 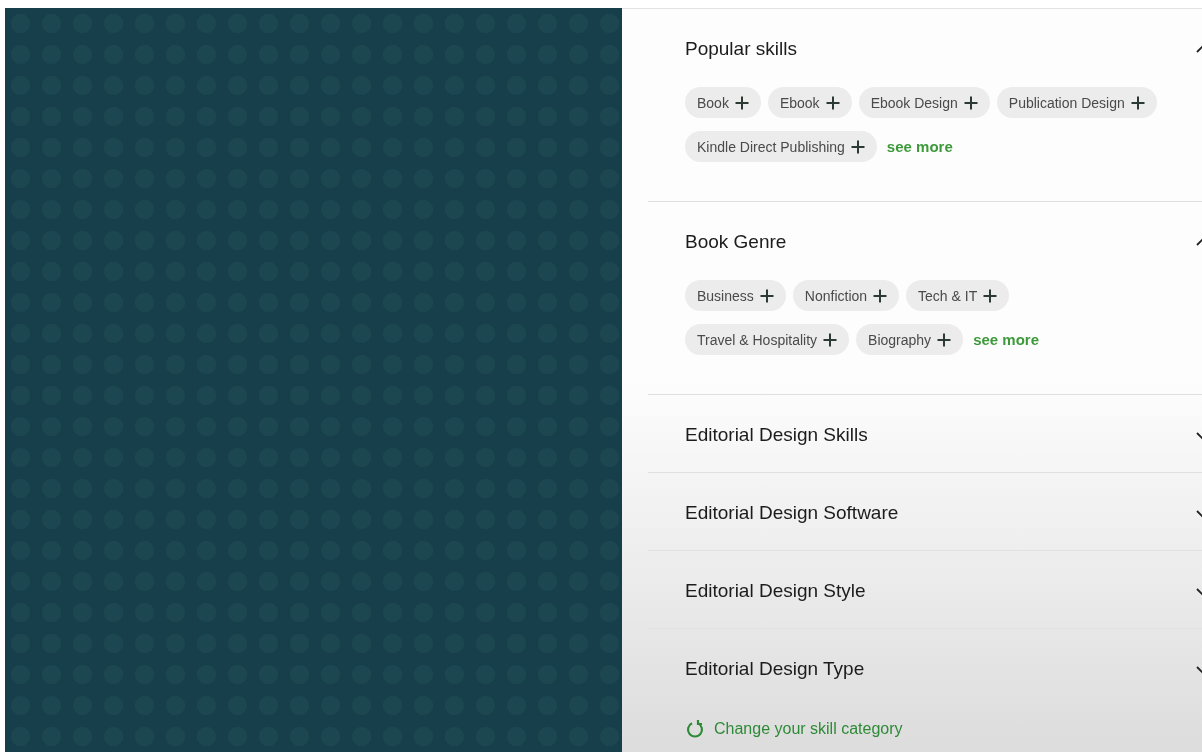 What do you see at coordinates (809, 102) in the screenshot?
I see `skill-chip: Ebook` at bounding box center [809, 102].